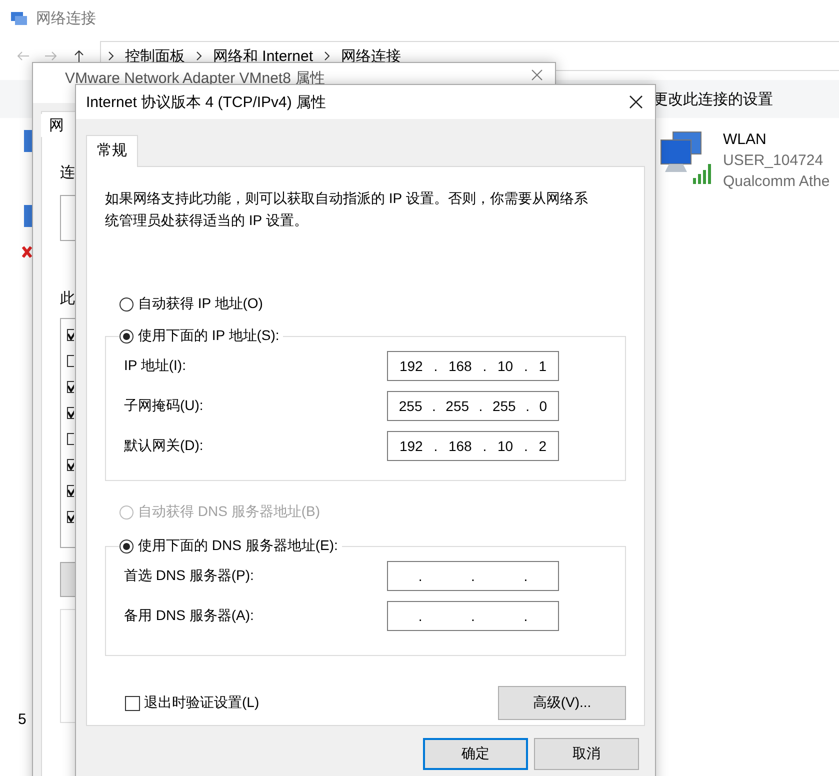 The width and height of the screenshot is (839, 776). What do you see at coordinates (112, 151) in the screenshot?
I see `tab: 常规` at bounding box center [112, 151].